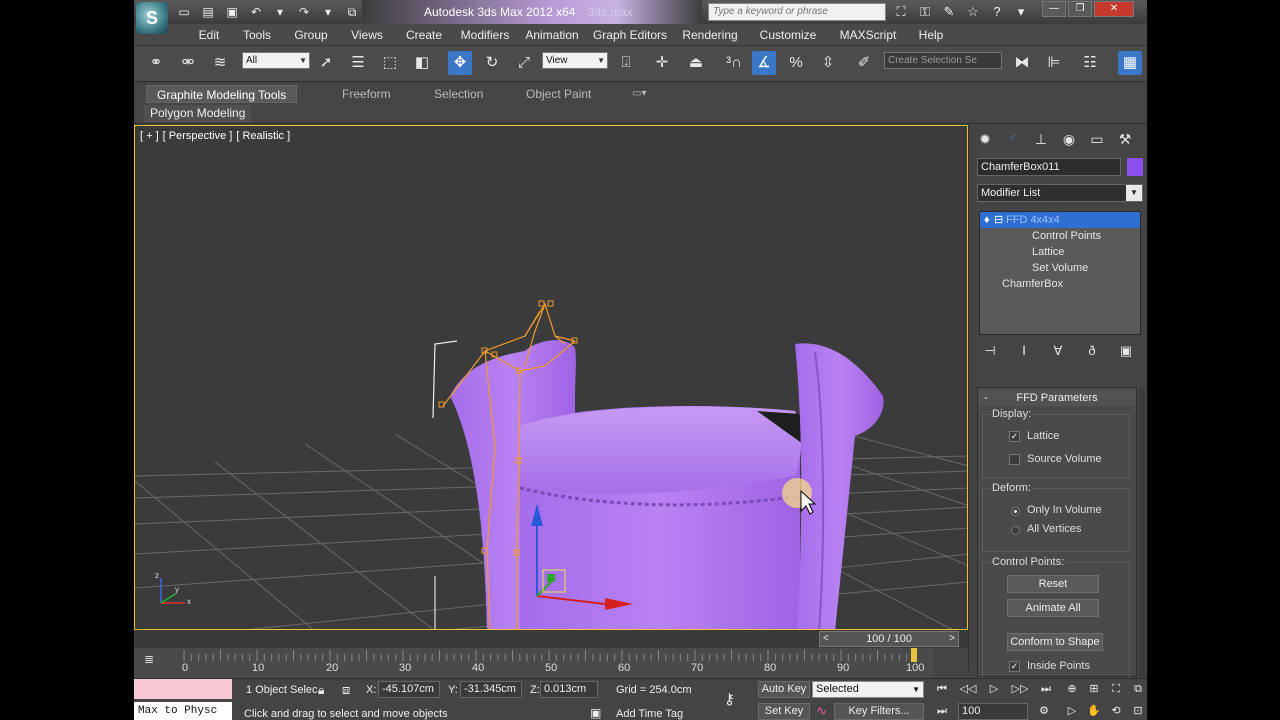  I want to click on save-icon: ▣, so click(232, 12).